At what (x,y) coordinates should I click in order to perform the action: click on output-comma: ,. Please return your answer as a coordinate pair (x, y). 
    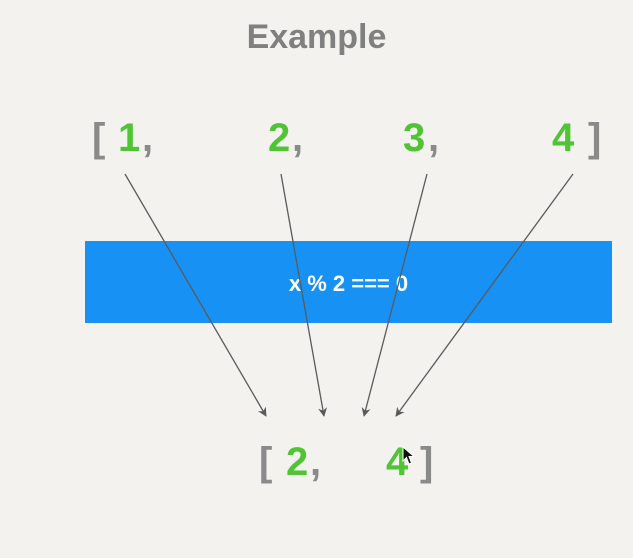
    Looking at the image, I should click on (316, 462).